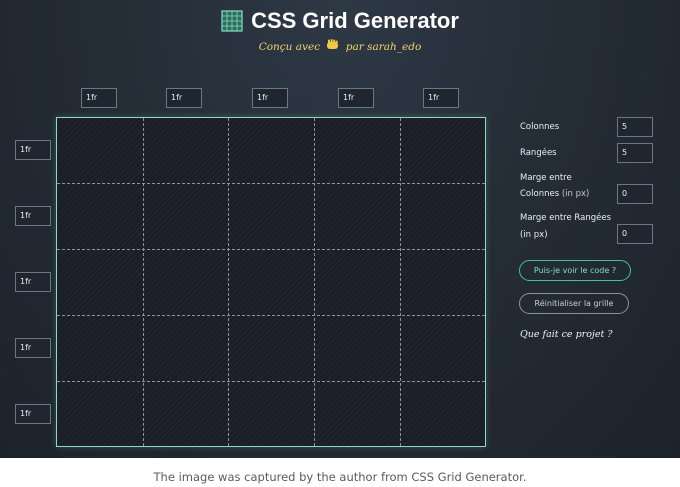  Describe the element at coordinates (566, 334) in the screenshot. I see `about-project-link: Que fait ce projet ?` at that location.